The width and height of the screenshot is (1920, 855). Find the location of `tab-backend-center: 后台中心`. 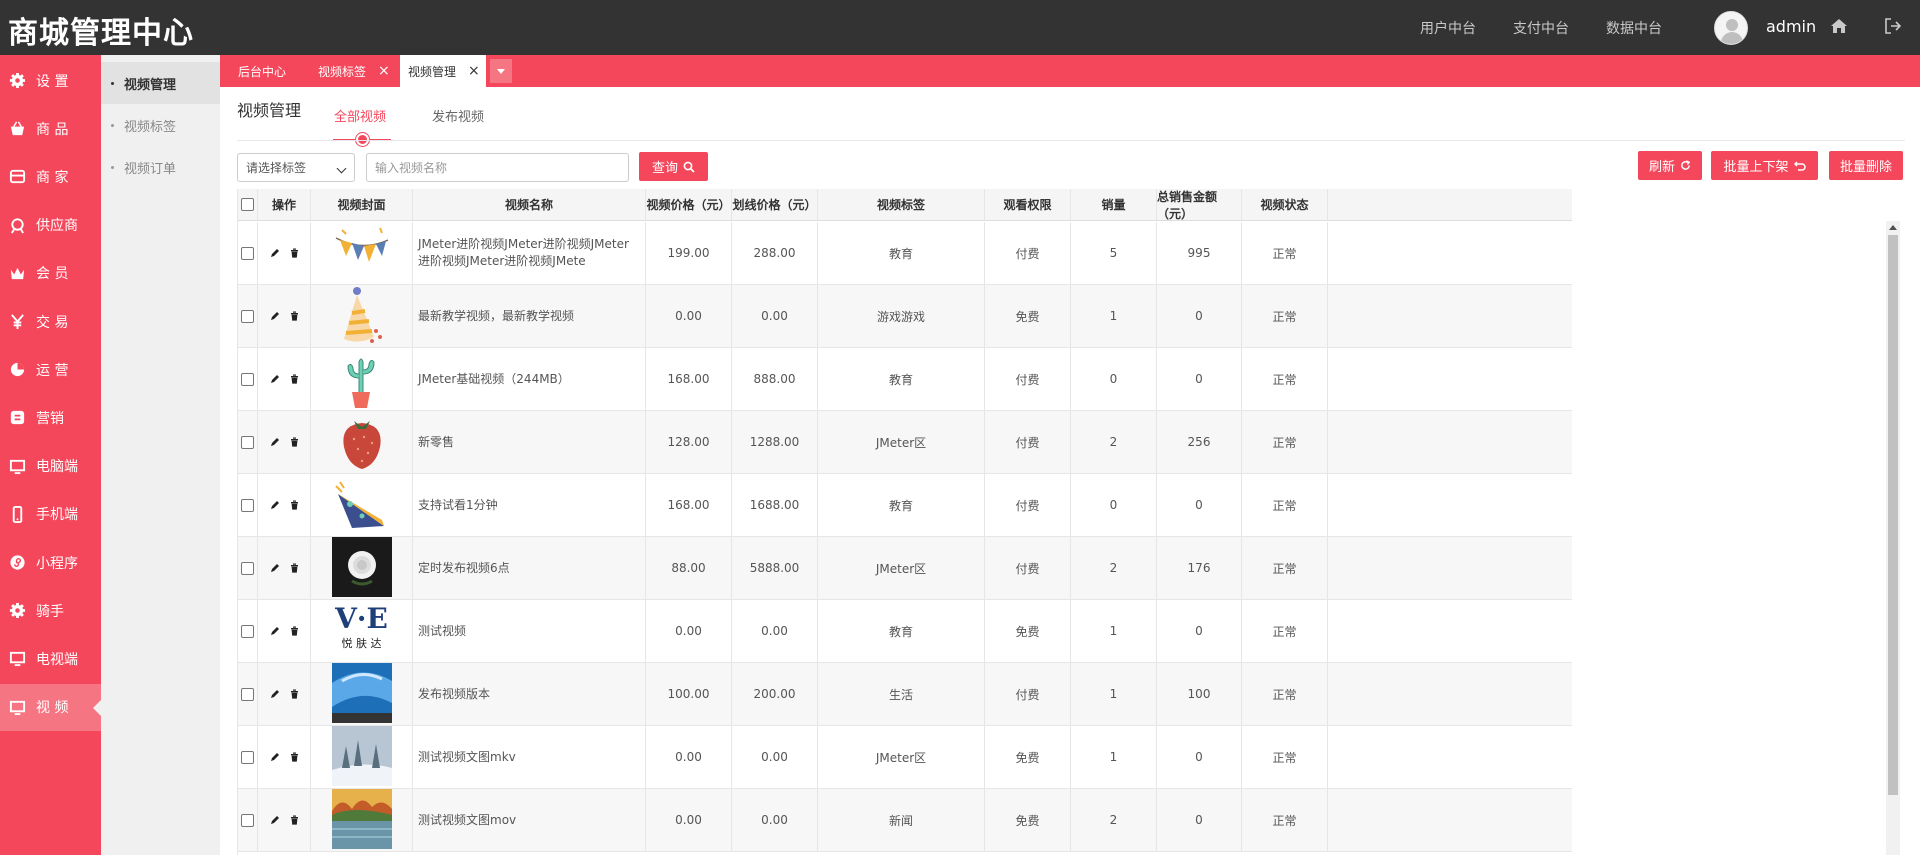

tab-backend-center: 后台中心 is located at coordinates (261, 71).